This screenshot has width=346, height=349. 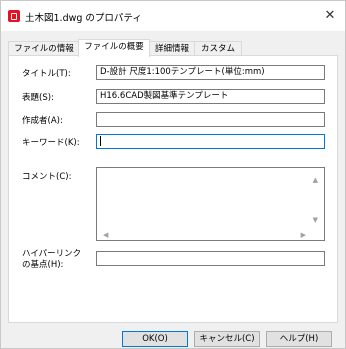 I want to click on ok-button: OK(O), so click(x=155, y=339).